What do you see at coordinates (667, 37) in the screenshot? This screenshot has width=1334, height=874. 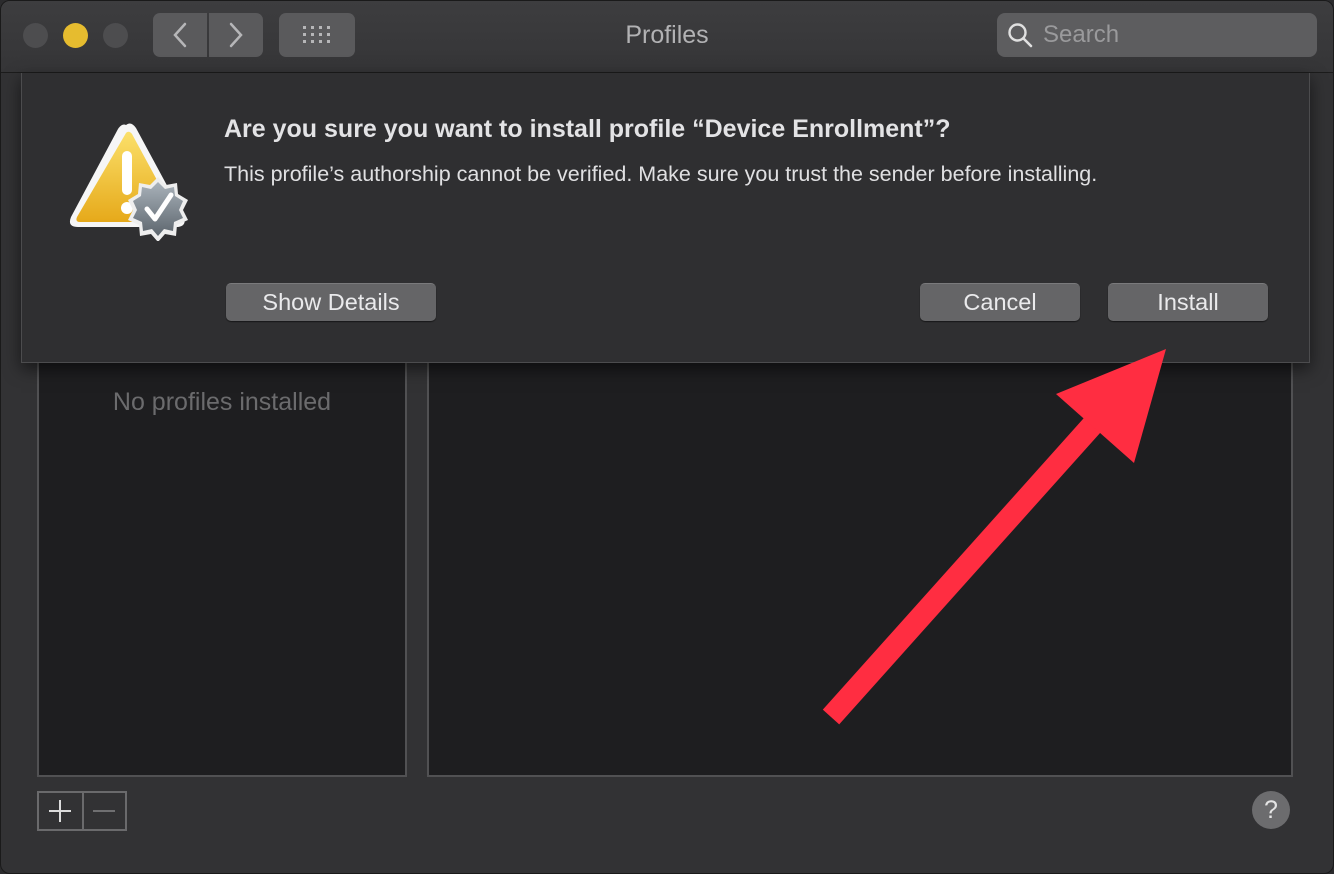 I see `title-bar: Profiles` at bounding box center [667, 37].